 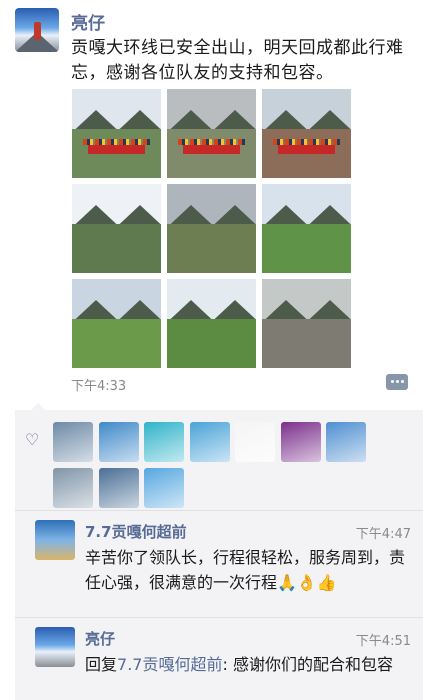 What do you see at coordinates (101, 664) in the screenshot?
I see `reply-prefix: 回复` at bounding box center [101, 664].